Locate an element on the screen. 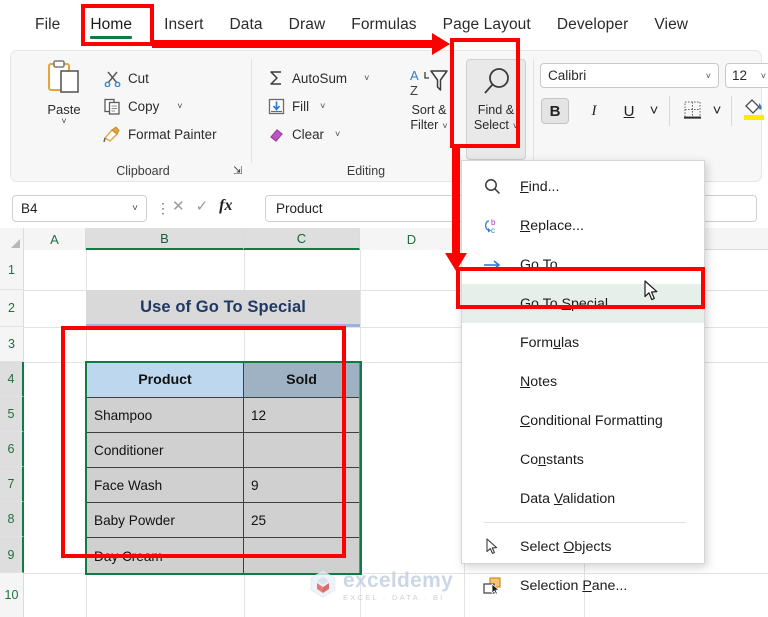 The width and height of the screenshot is (768, 617). table-row: Baby Powder is located at coordinates (165, 520).